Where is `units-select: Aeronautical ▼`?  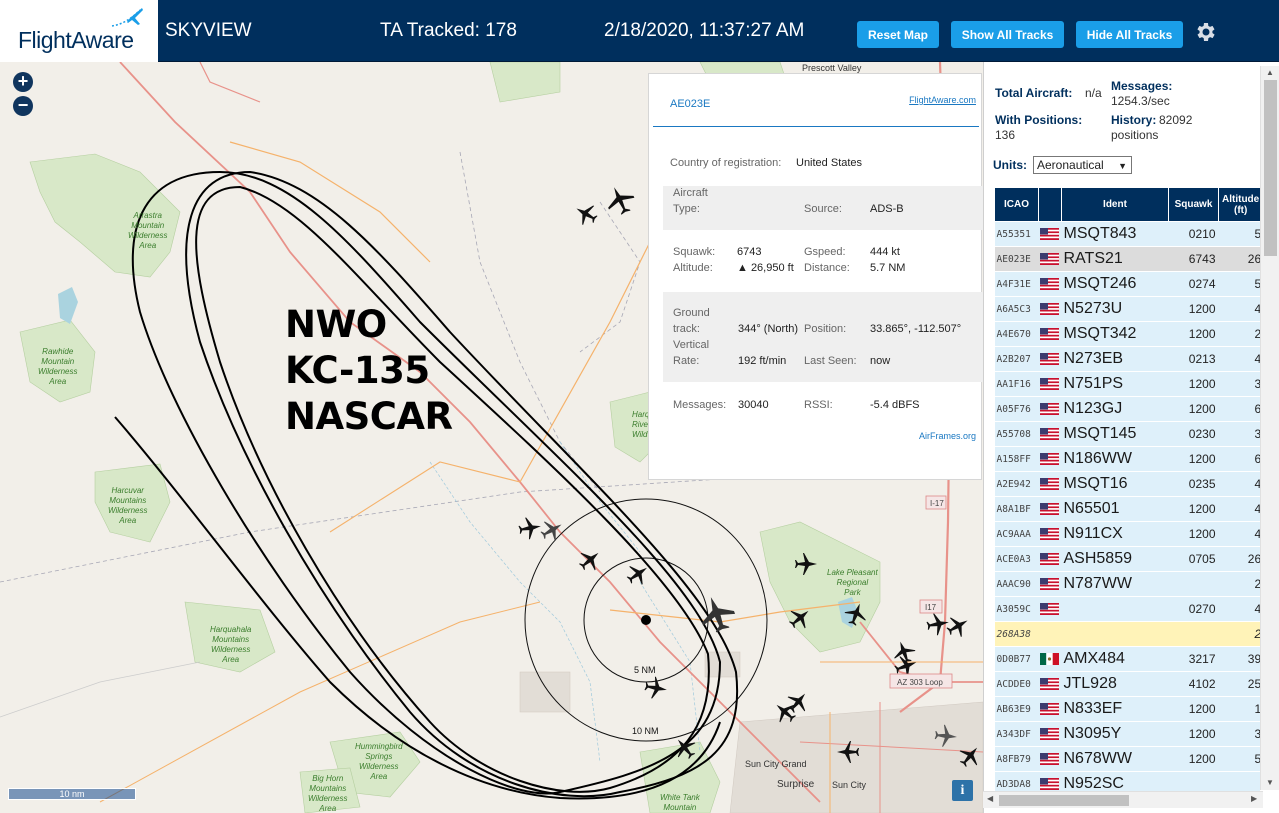
units-select: Aeronautical ▼ is located at coordinates (1082, 165).